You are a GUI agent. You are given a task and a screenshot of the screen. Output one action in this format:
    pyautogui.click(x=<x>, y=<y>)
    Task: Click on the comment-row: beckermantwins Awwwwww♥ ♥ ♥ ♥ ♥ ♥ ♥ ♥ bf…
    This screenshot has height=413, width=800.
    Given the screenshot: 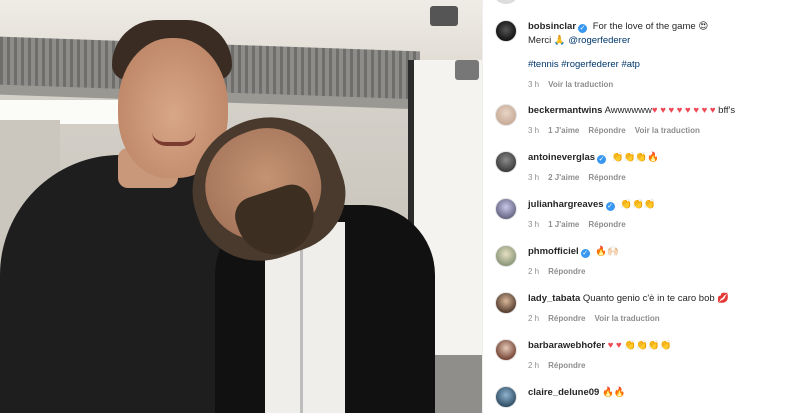 What is the action you would take?
    pyautogui.click(x=643, y=121)
    